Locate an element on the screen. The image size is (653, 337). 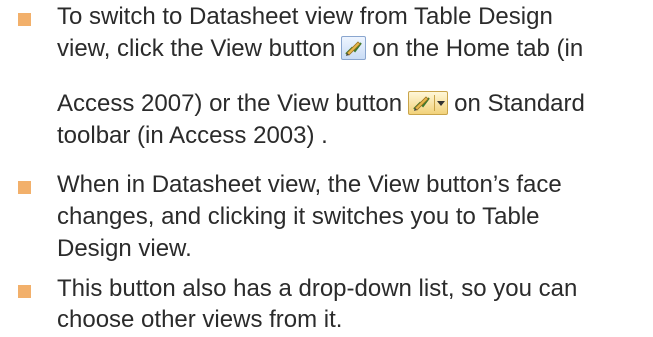
bullet-1-text-a: view, click the View button is located at coordinates (196, 48).